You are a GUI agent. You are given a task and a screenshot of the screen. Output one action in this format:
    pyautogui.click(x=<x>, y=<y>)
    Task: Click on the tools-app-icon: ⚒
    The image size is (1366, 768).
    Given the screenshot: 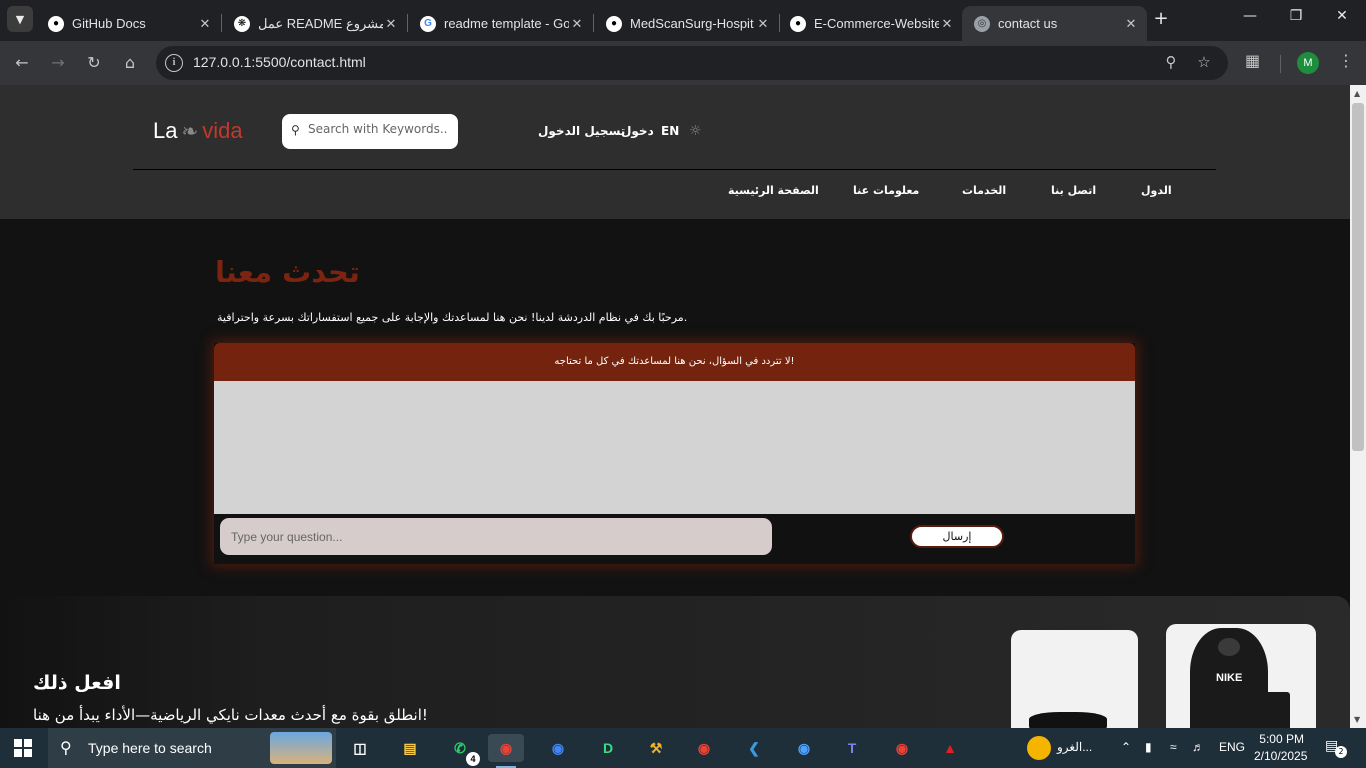 What is the action you would take?
    pyautogui.click(x=656, y=748)
    